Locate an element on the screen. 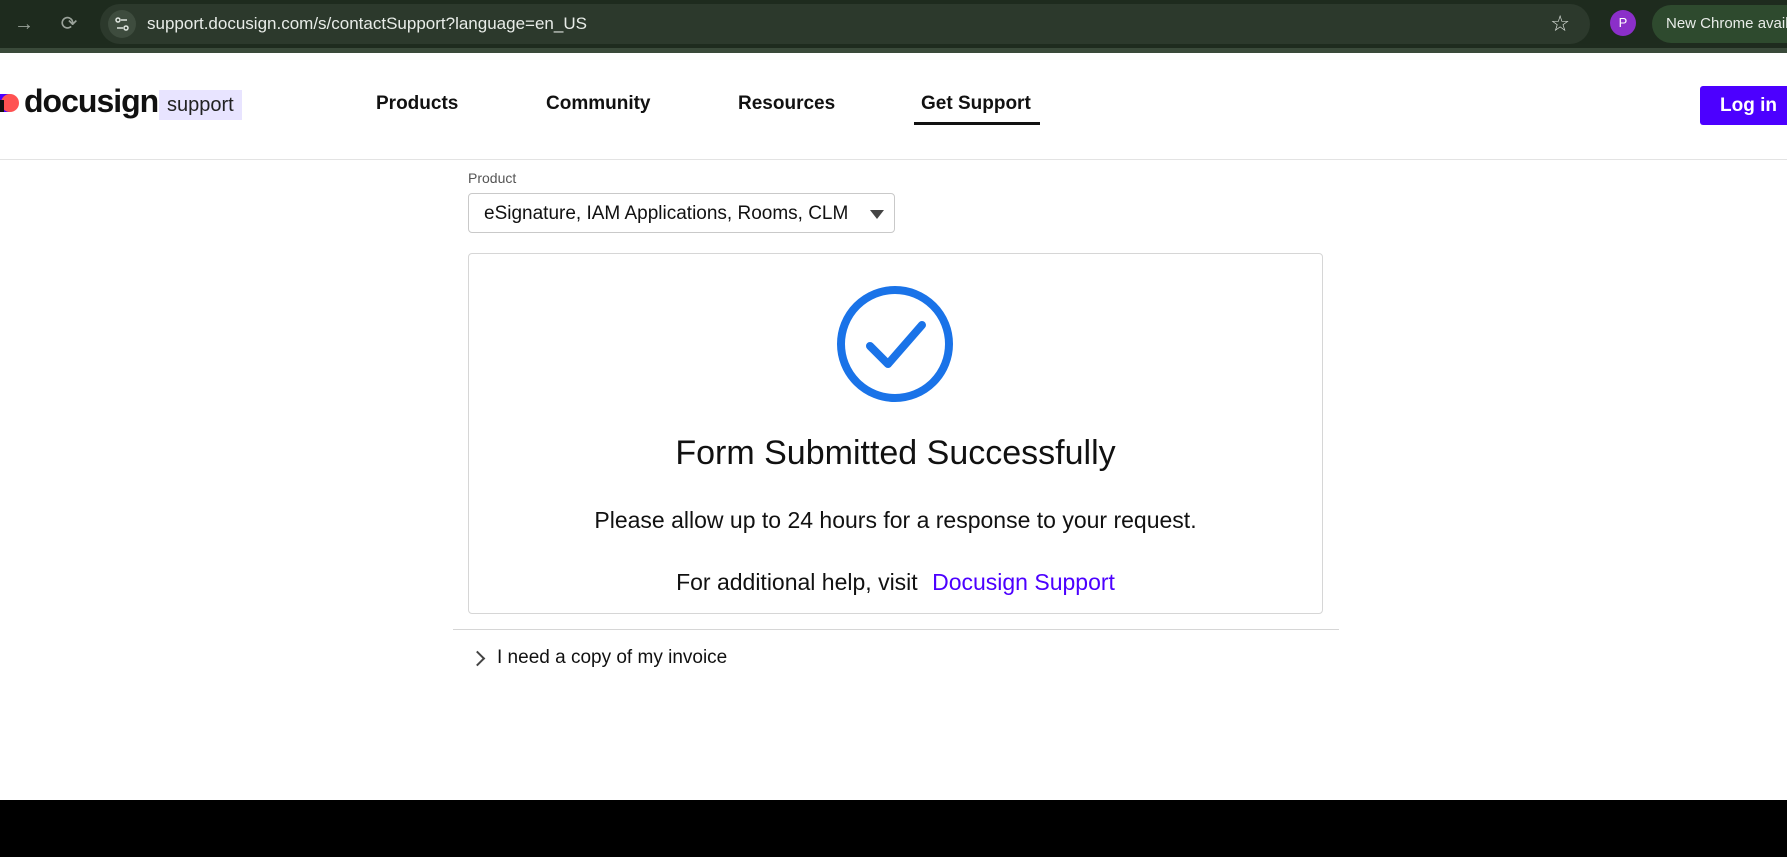 The image size is (1787, 857). star-icon: ☆ is located at coordinates (1560, 24).